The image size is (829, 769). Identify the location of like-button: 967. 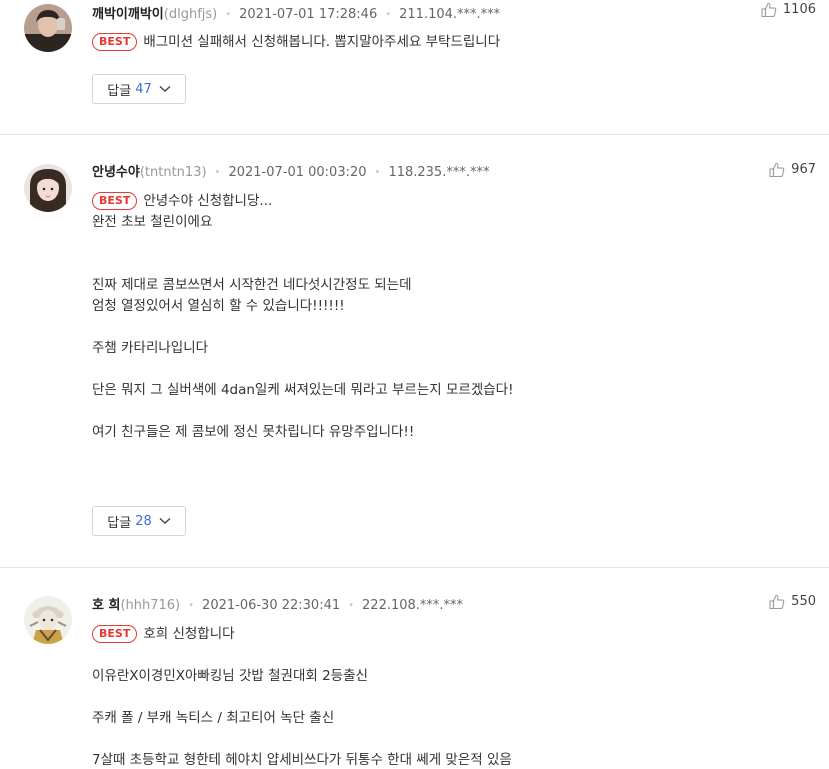
(792, 170).